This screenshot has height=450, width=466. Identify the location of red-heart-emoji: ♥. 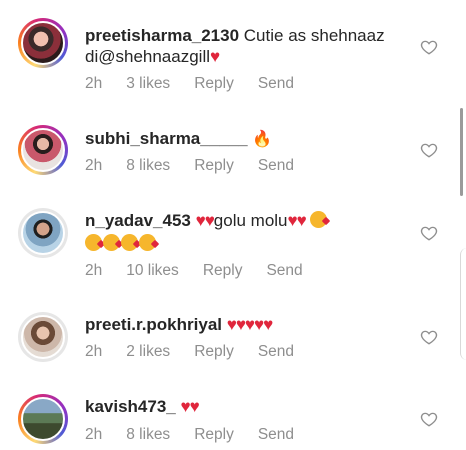
(215, 56).